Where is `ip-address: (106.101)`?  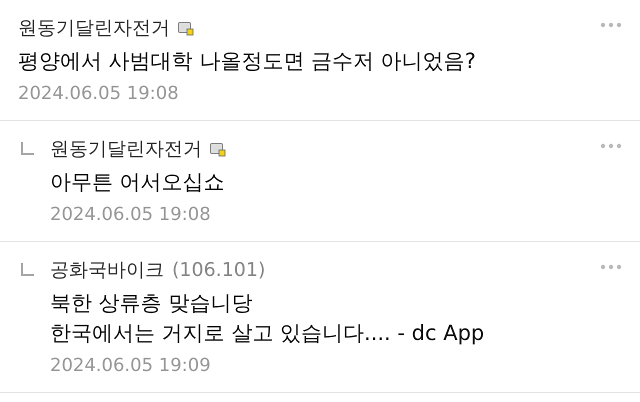 ip-address: (106.101) is located at coordinates (219, 270).